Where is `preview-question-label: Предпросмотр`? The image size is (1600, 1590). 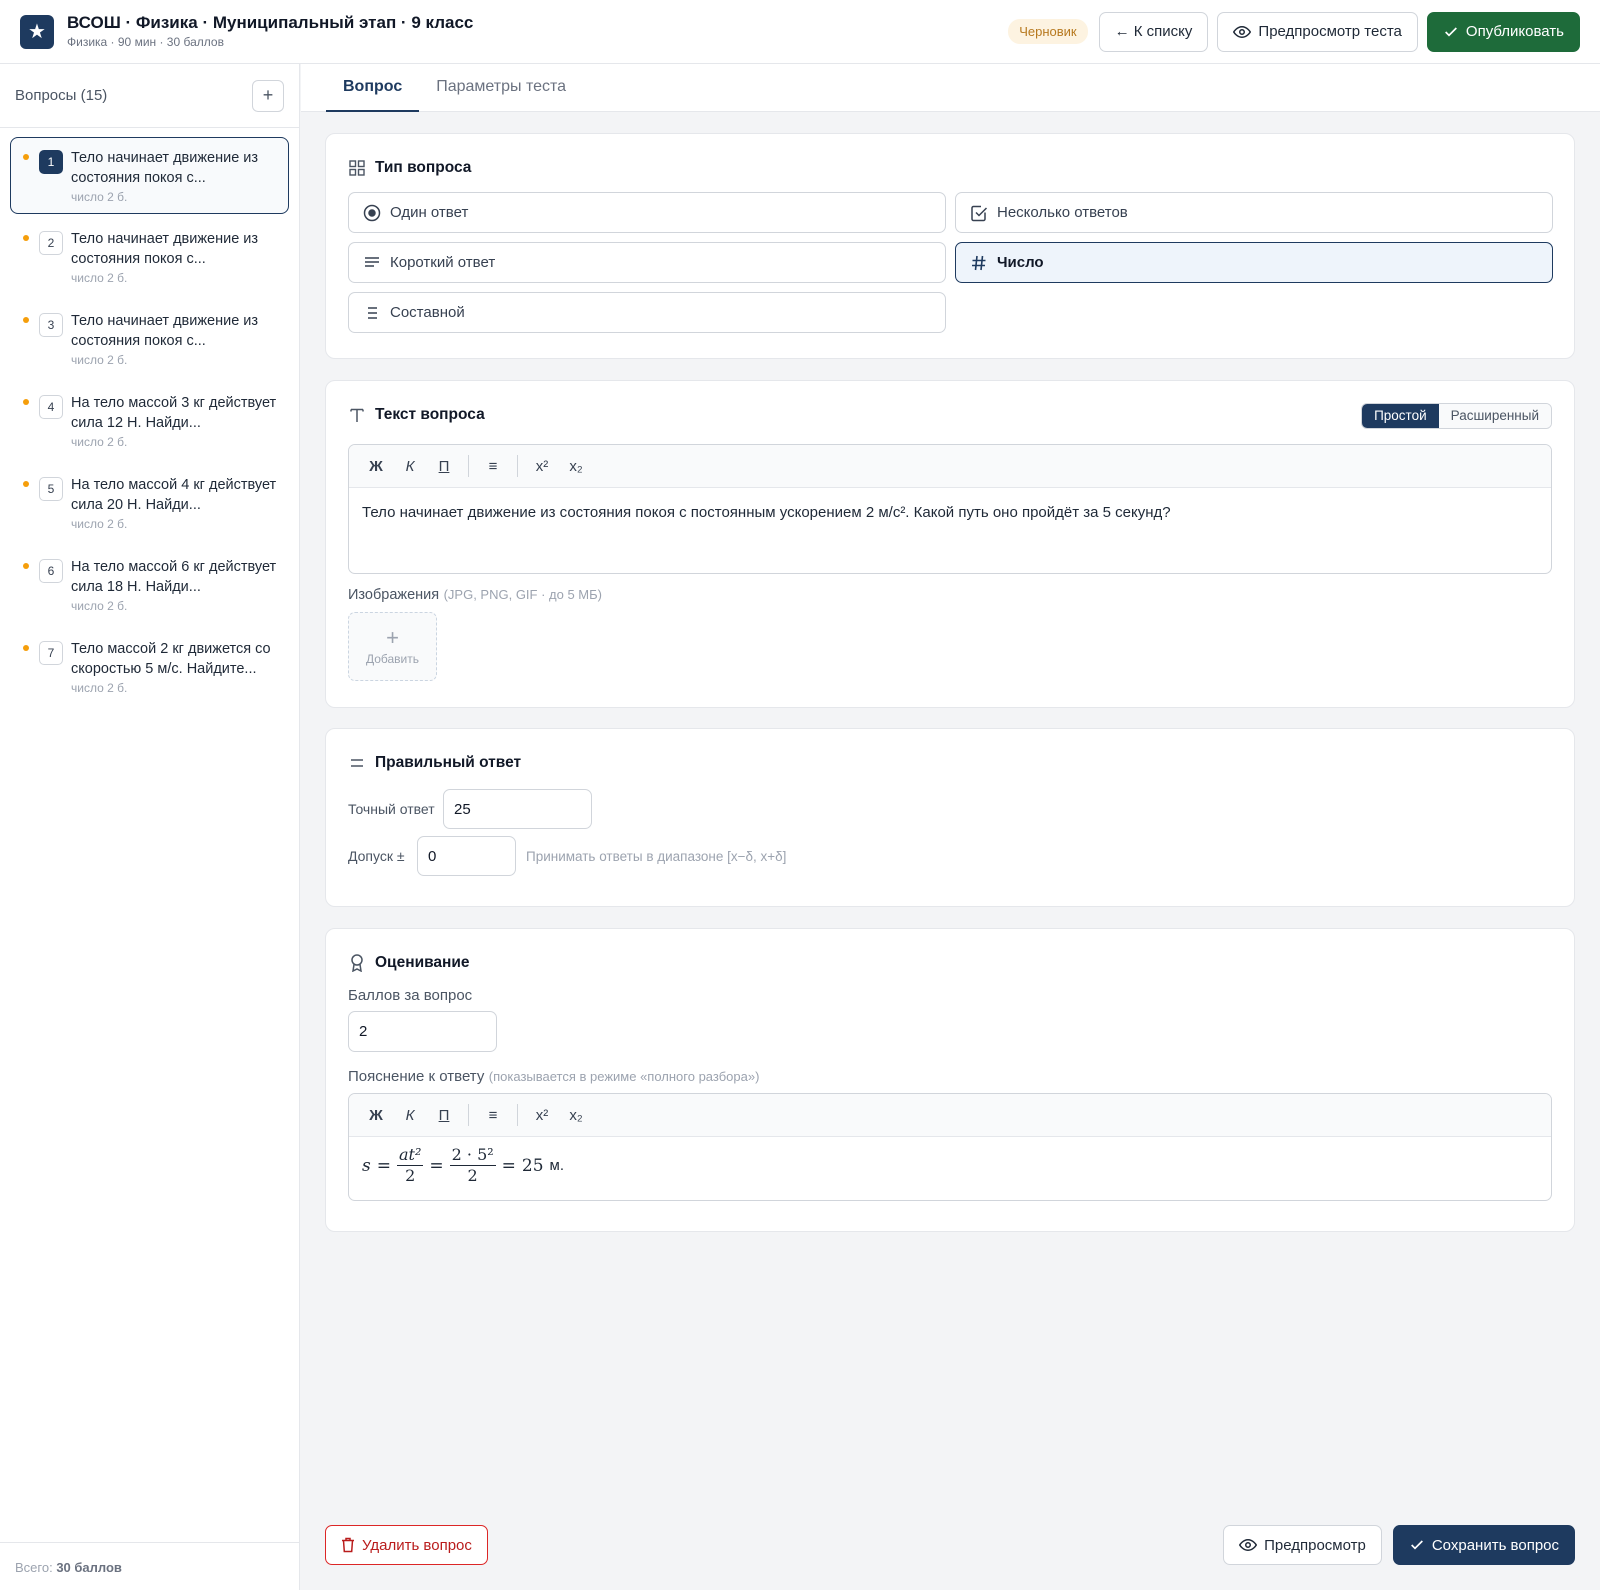
preview-question-label: Предпросмотр is located at coordinates (1315, 1545).